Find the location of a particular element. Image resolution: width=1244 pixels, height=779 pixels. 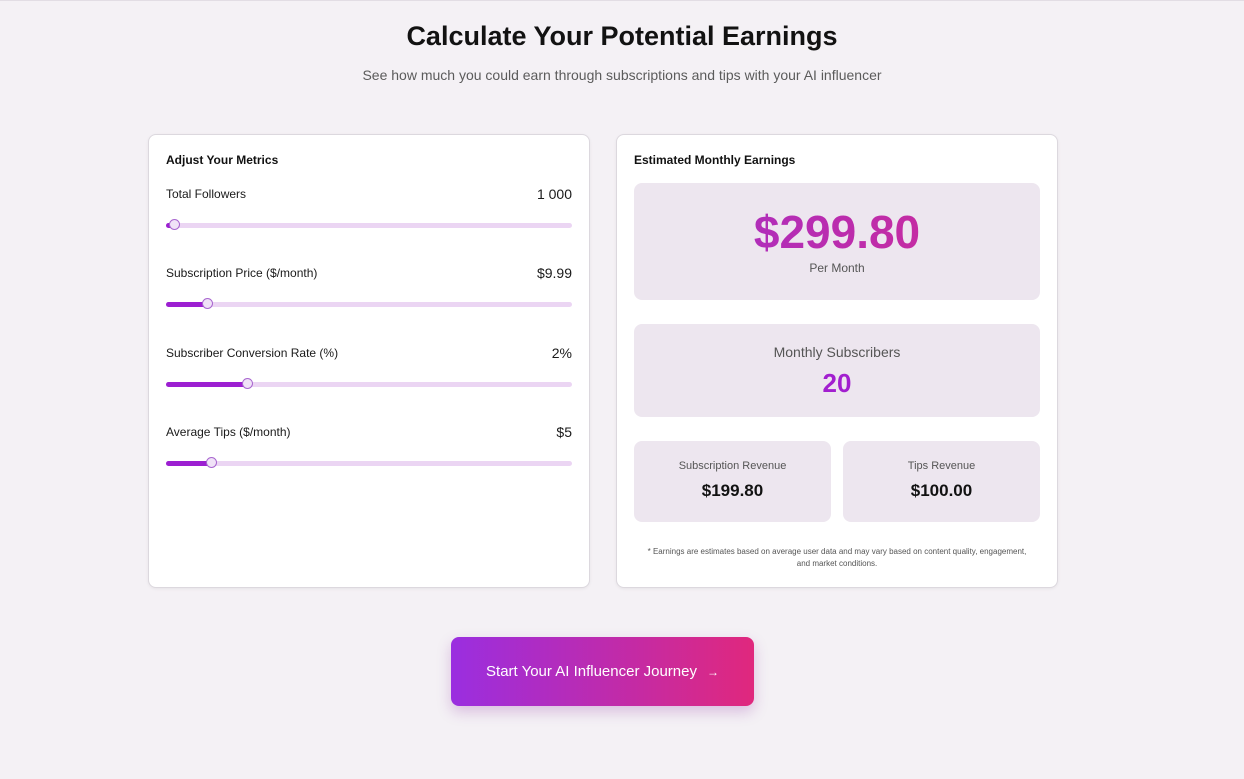

metric-average-tips: Average Tips ($/month) $5 is located at coordinates (369, 449).